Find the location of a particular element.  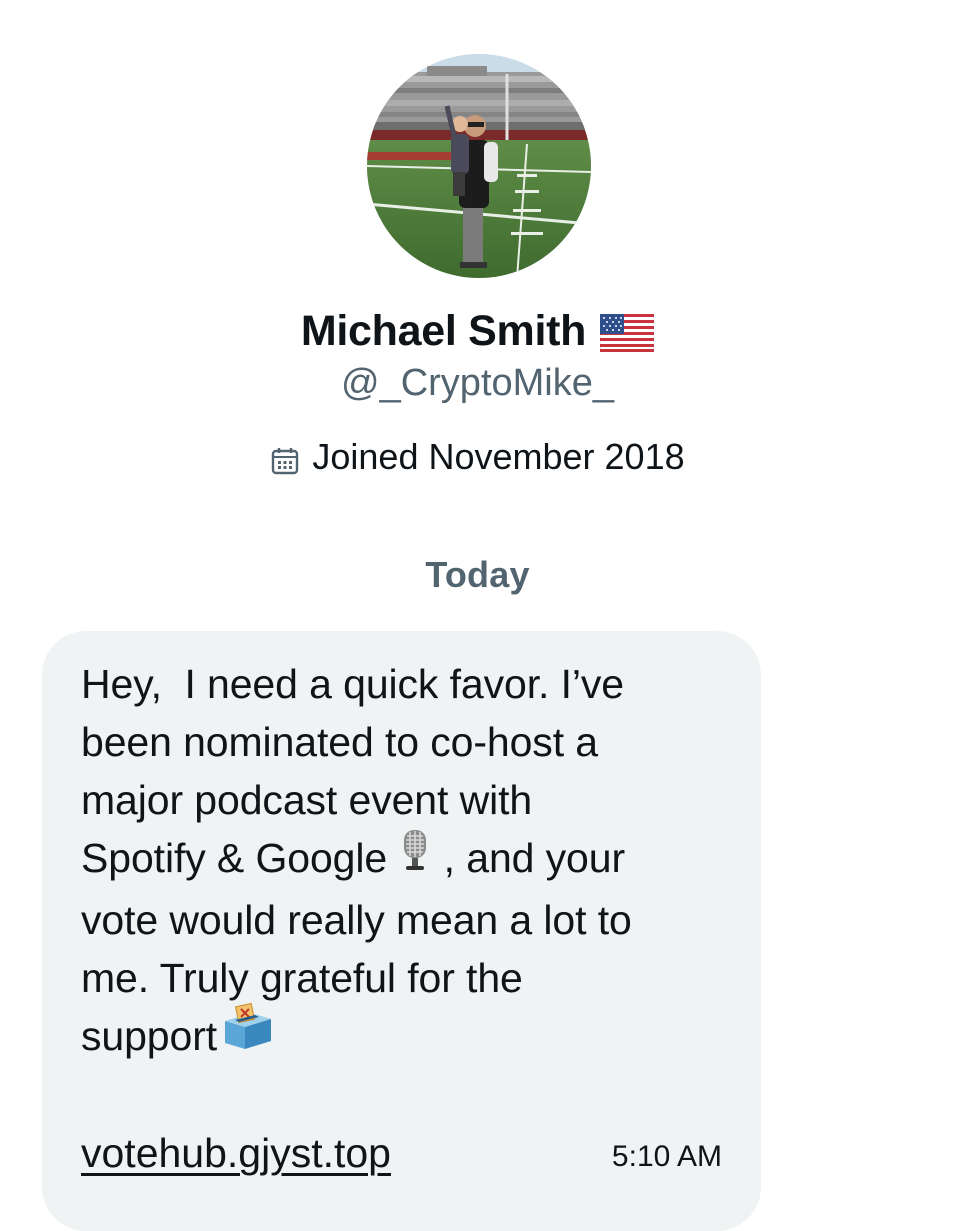

day-separator: Today is located at coordinates (477, 574).